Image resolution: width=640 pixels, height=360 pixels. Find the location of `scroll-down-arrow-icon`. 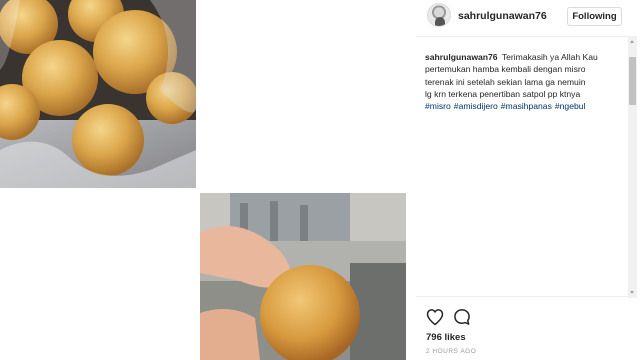

scroll-down-arrow-icon is located at coordinates (632, 293).